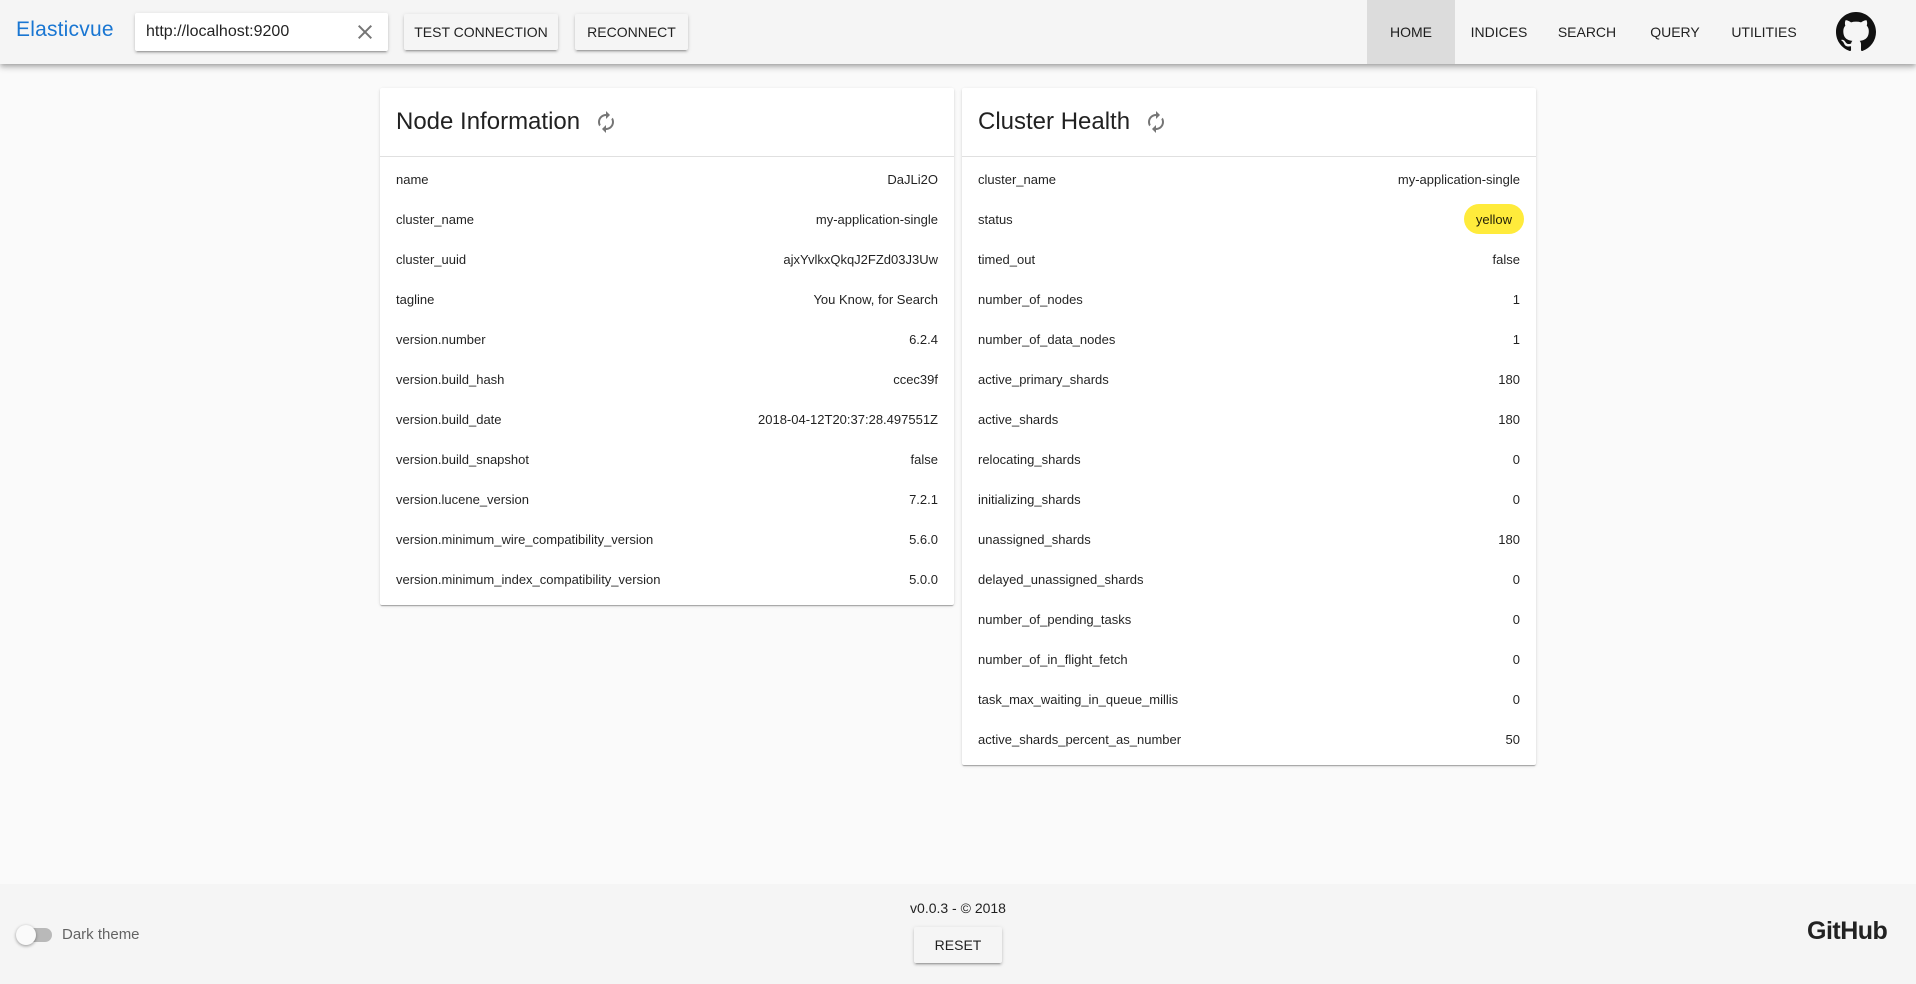 The width and height of the screenshot is (1916, 984). Describe the element at coordinates (1249, 499) in the screenshot. I see `table-row: initializing_shards 0` at that location.